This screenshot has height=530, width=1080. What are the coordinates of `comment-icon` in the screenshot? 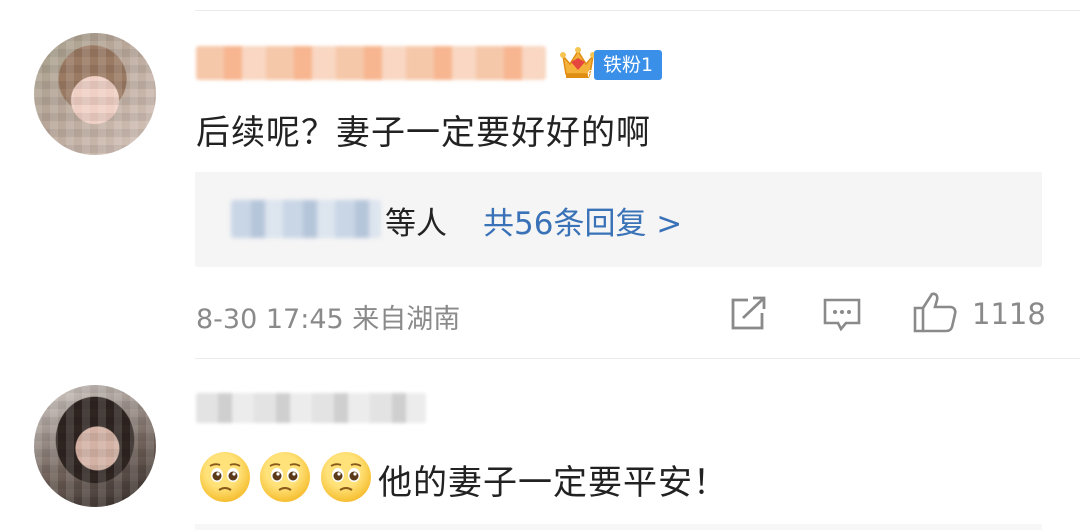 It's located at (842, 315).